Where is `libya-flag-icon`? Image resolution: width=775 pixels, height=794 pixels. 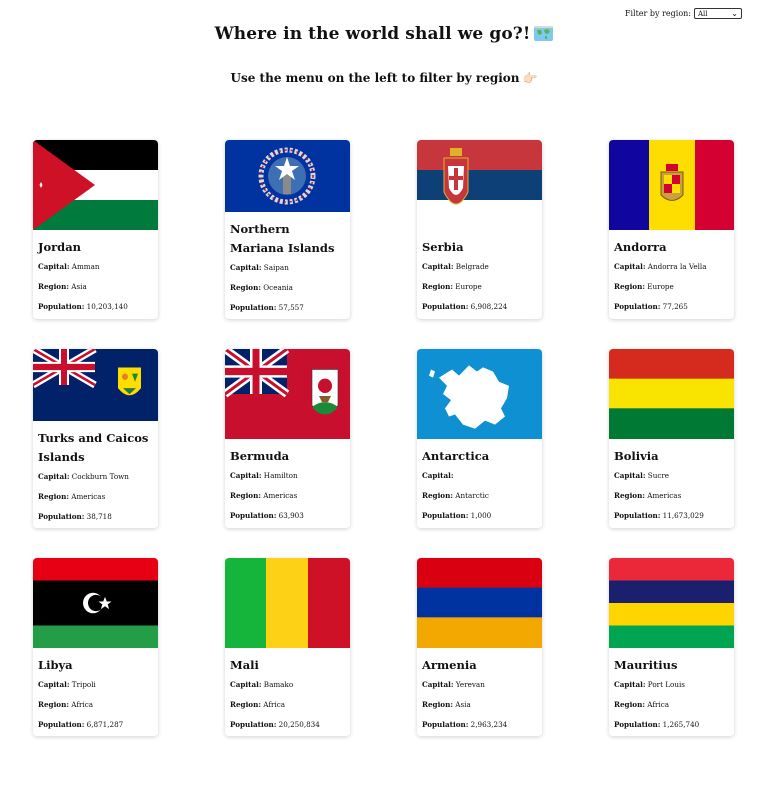
libya-flag-icon is located at coordinates (95, 603).